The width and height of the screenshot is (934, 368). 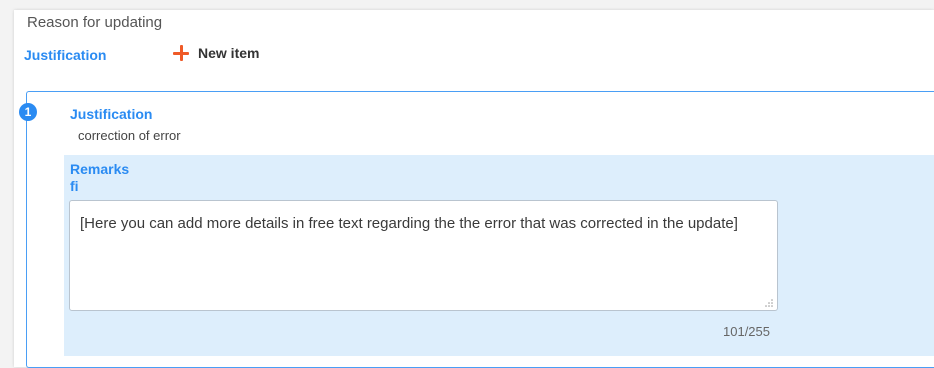 I want to click on resize-grip-icon, so click(x=769, y=303).